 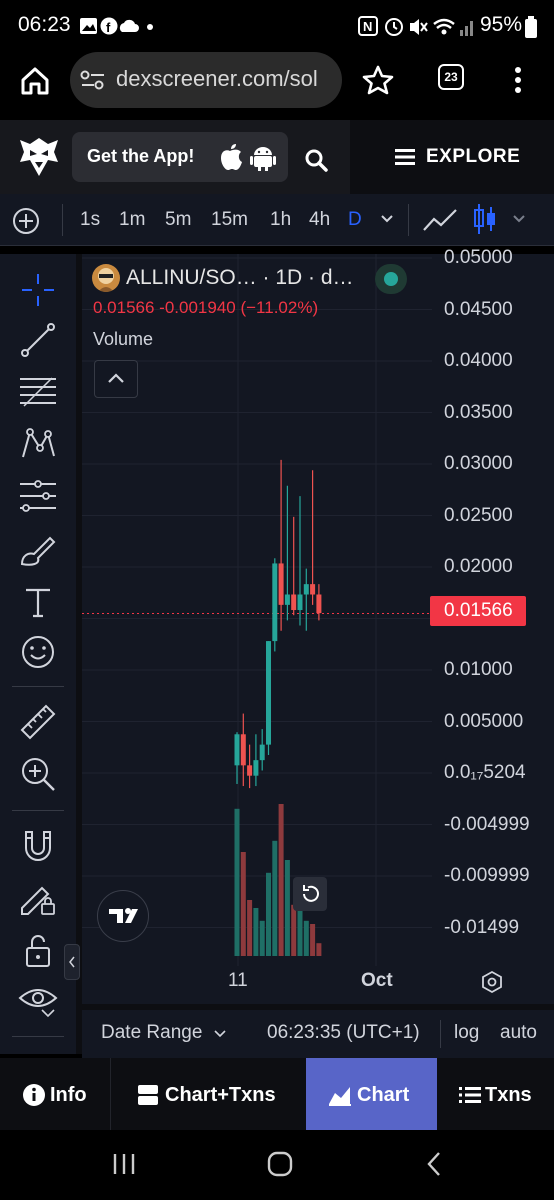 What do you see at coordinates (355, 220) in the screenshot?
I see `timeframe-d: D` at bounding box center [355, 220].